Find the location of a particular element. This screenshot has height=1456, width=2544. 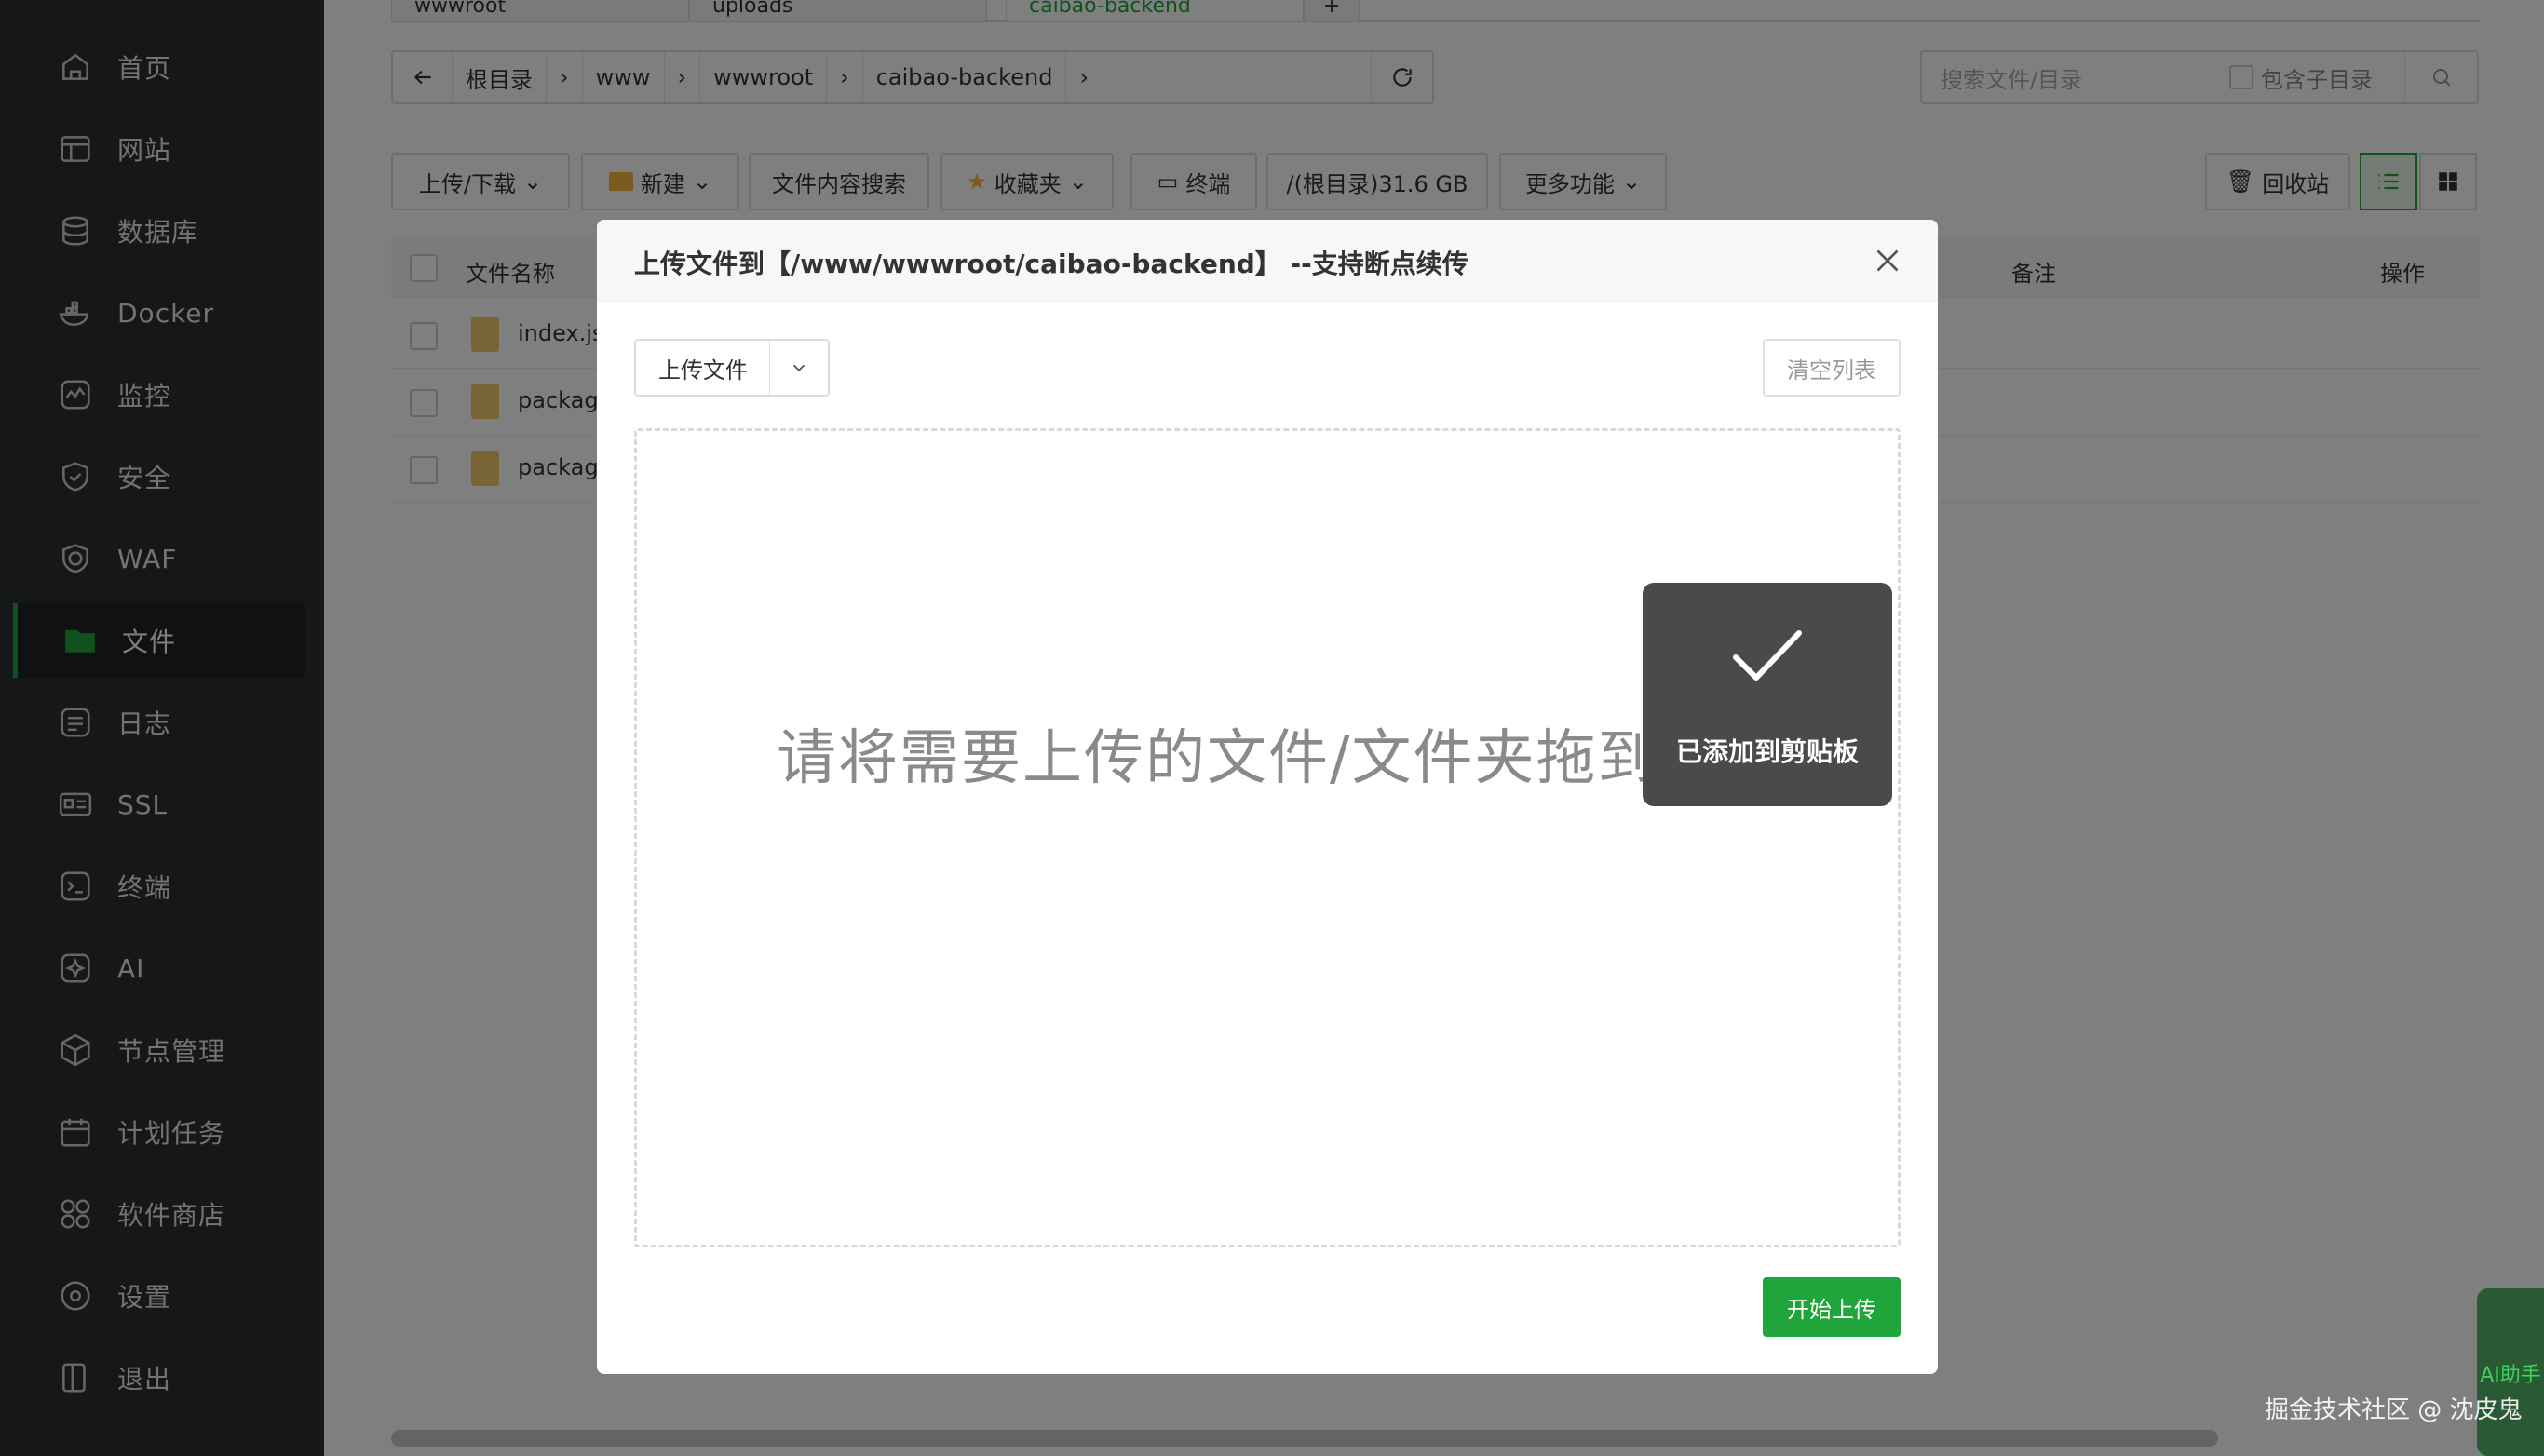

checkmark-icon is located at coordinates (1768, 655).